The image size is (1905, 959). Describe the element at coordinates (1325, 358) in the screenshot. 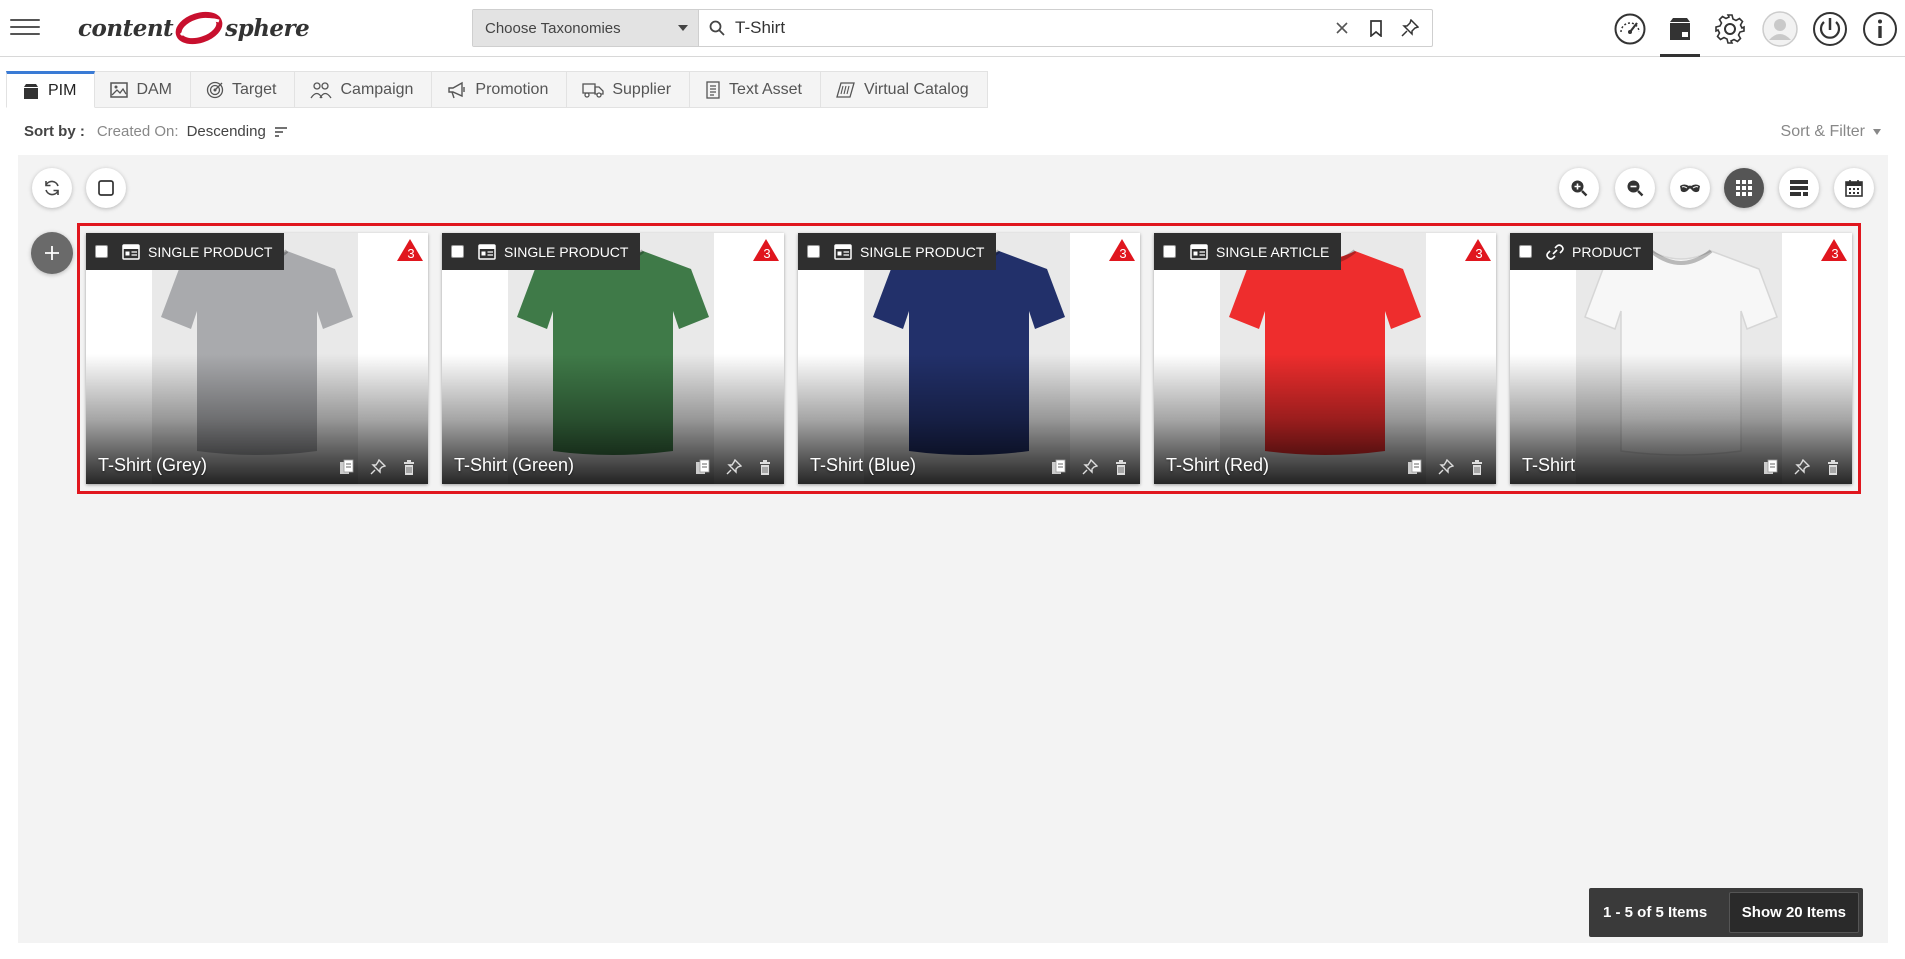

I see `product-card: SINGLE ARTICLE 3 T-Shirt (Red)` at that location.